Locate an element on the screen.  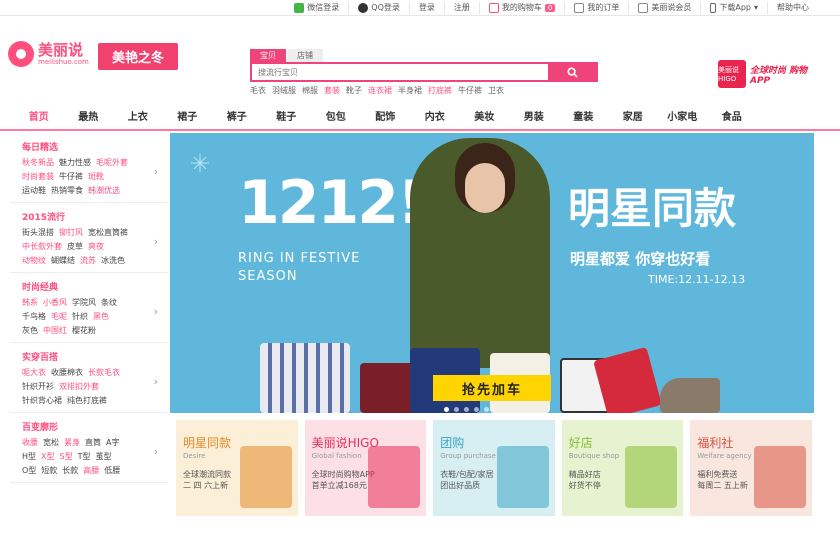
sidebar-link: 针织 is located at coordinates (80, 317).